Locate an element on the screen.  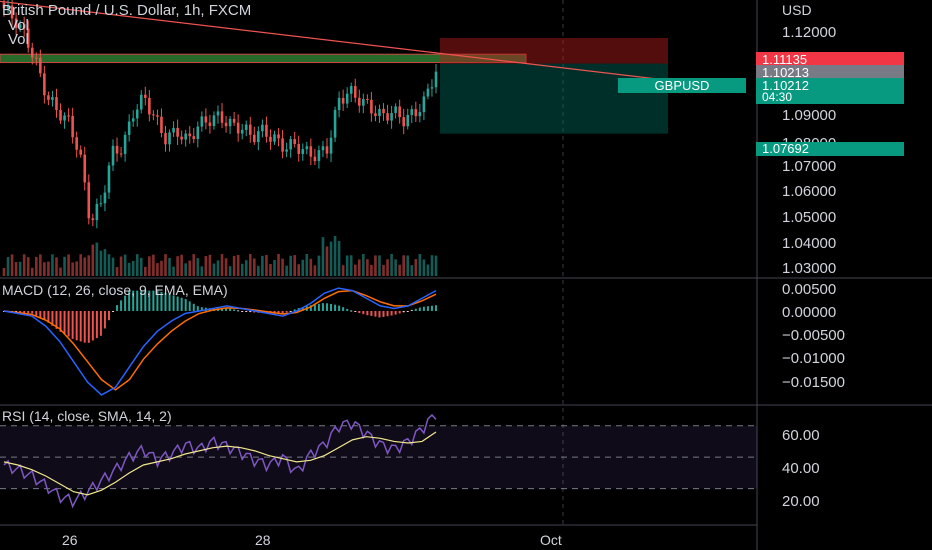
macd-title: MACD (12, 26, close, 9, EMA, EMA) is located at coordinates (115, 290).